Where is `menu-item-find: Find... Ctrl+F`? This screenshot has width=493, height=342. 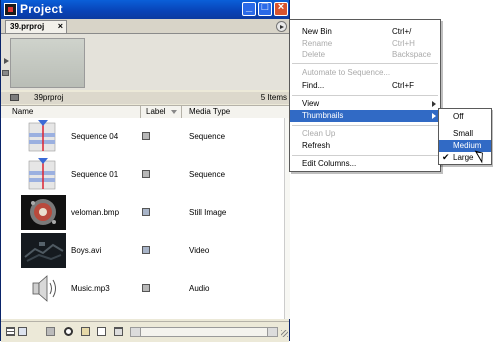
menu-item-find: Find... Ctrl+F is located at coordinates (365, 86).